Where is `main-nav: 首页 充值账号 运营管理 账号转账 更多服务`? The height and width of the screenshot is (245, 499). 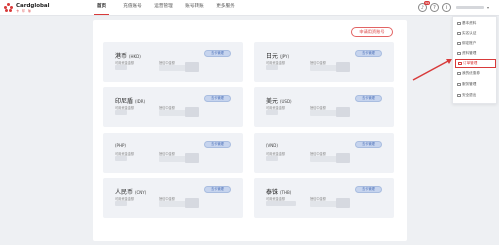 main-nav: 首页 充值账号 运营管理 账号转账 更多服务 is located at coordinates (163, 8).